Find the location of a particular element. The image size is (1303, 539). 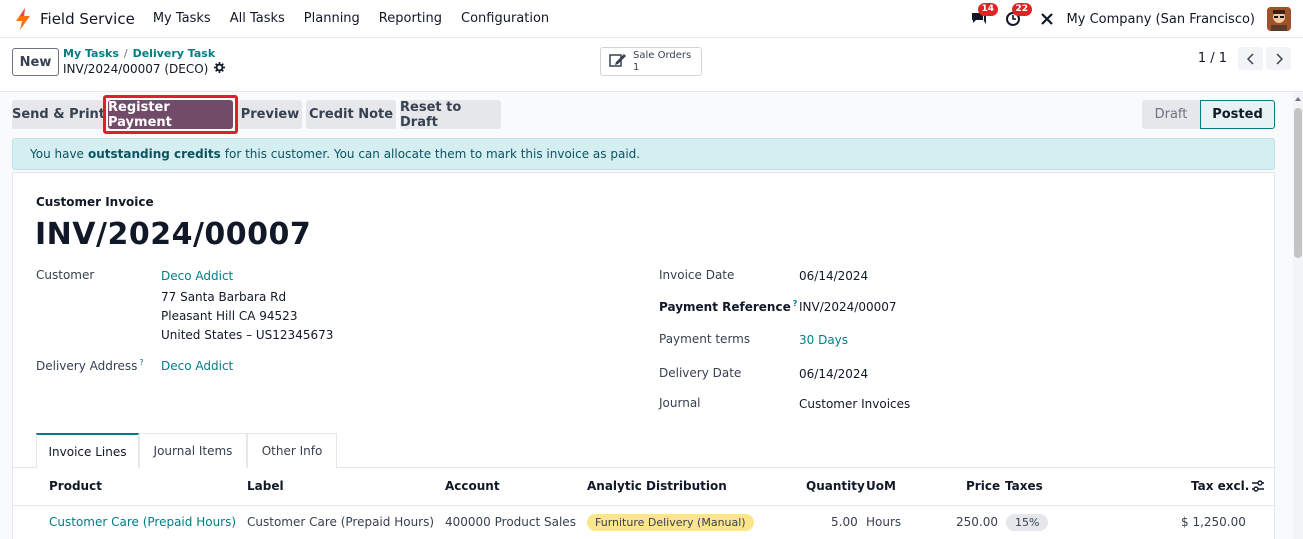

customer-field: Deco Addict is located at coordinates (197, 276).